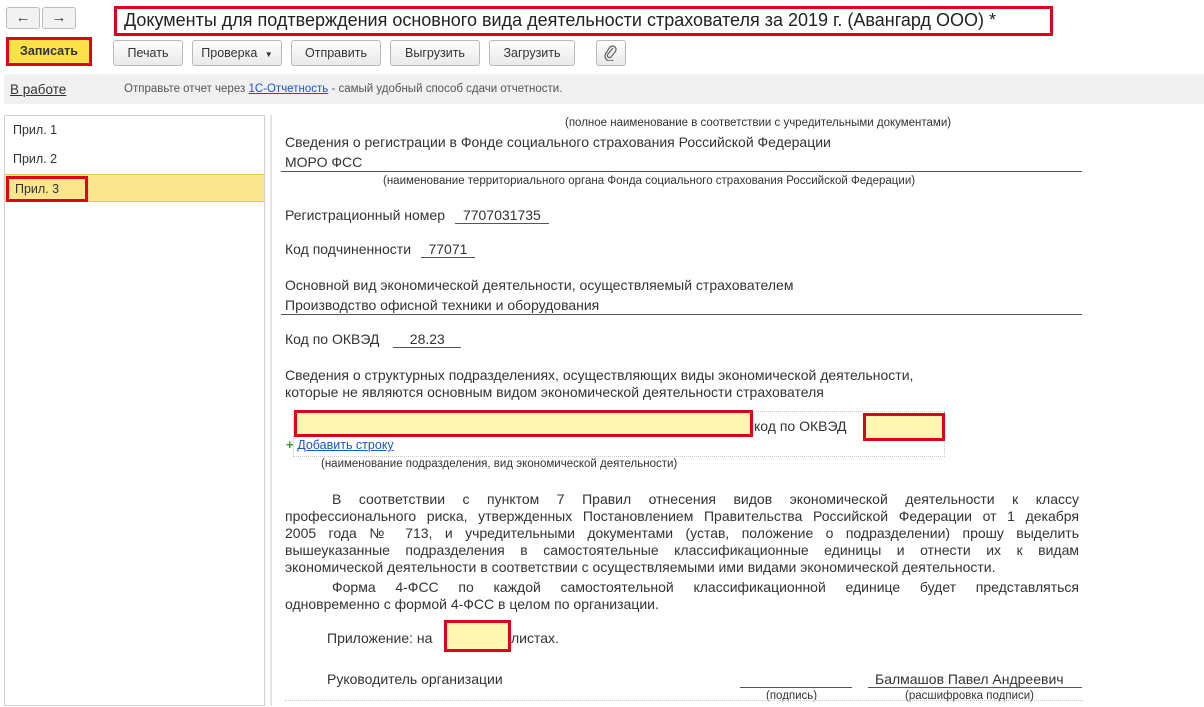 This screenshot has height=707, width=1204. What do you see at coordinates (380, 638) in the screenshot?
I see `attachment-prefix: Приложение: на` at bounding box center [380, 638].